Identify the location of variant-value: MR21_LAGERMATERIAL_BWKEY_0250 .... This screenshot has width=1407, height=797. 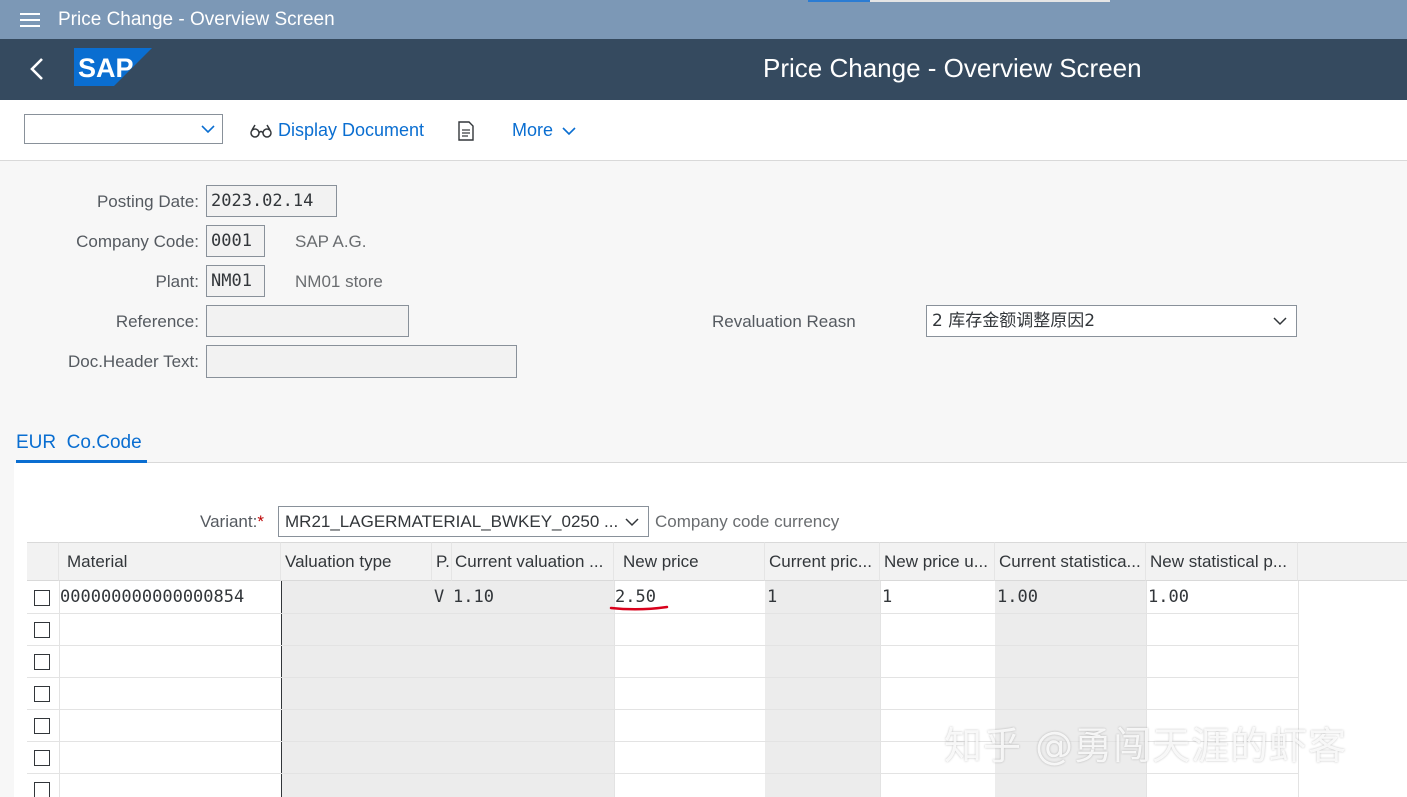
(451, 521).